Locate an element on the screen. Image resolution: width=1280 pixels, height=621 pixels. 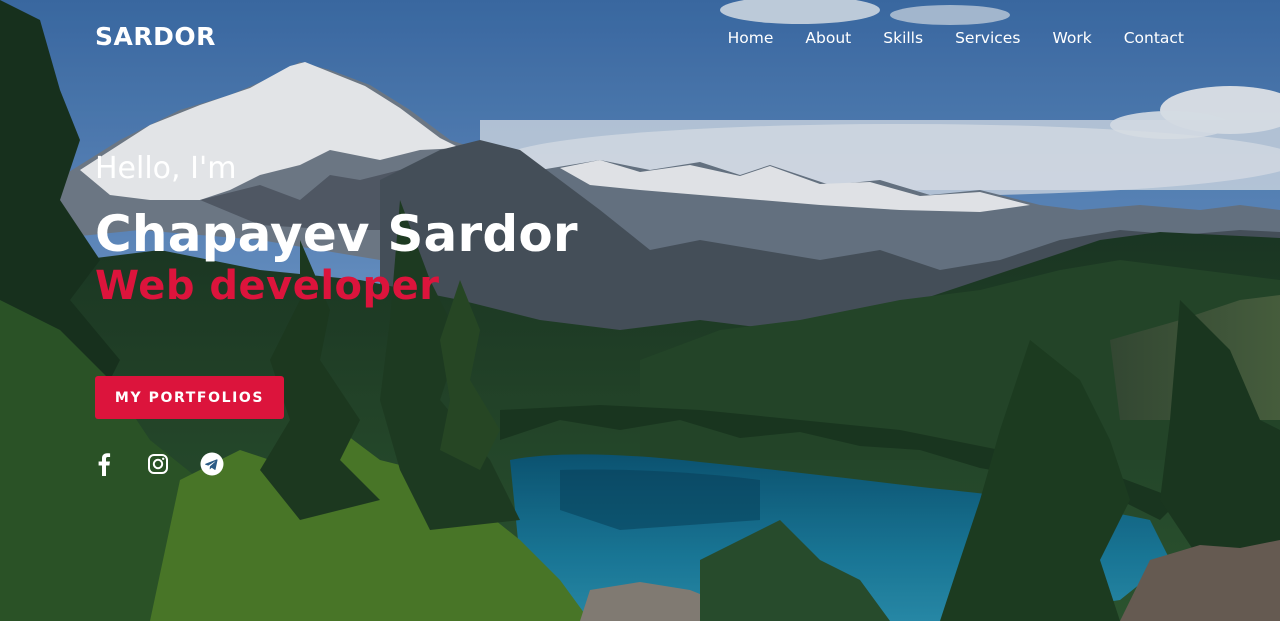
telegram-link is located at coordinates (212, 464).